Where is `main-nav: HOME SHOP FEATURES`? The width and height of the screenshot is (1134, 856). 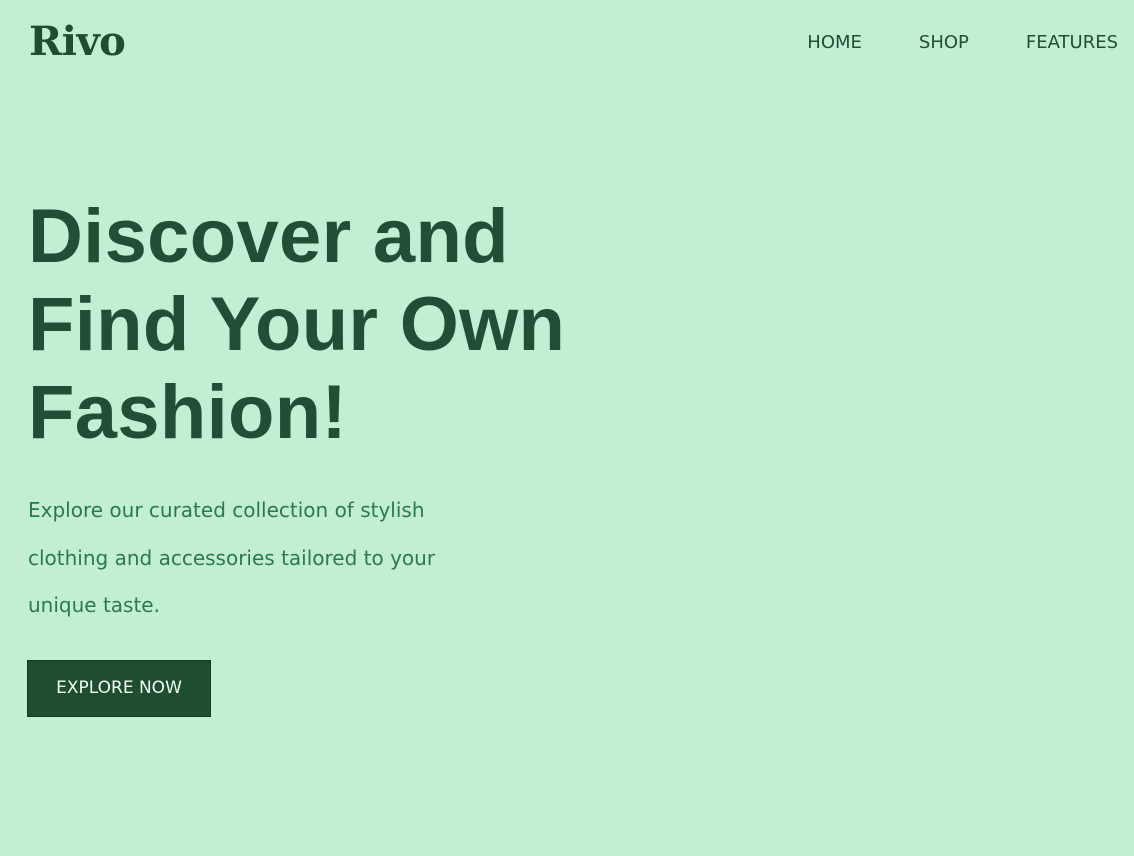 main-nav: HOME SHOP FEATURES is located at coordinates (962, 43).